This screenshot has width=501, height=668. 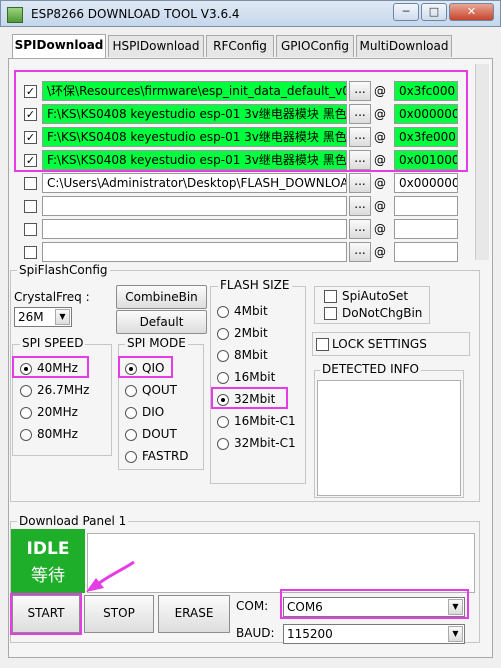 I want to click on spi-mode-title: SPI MODE, so click(x=156, y=343).